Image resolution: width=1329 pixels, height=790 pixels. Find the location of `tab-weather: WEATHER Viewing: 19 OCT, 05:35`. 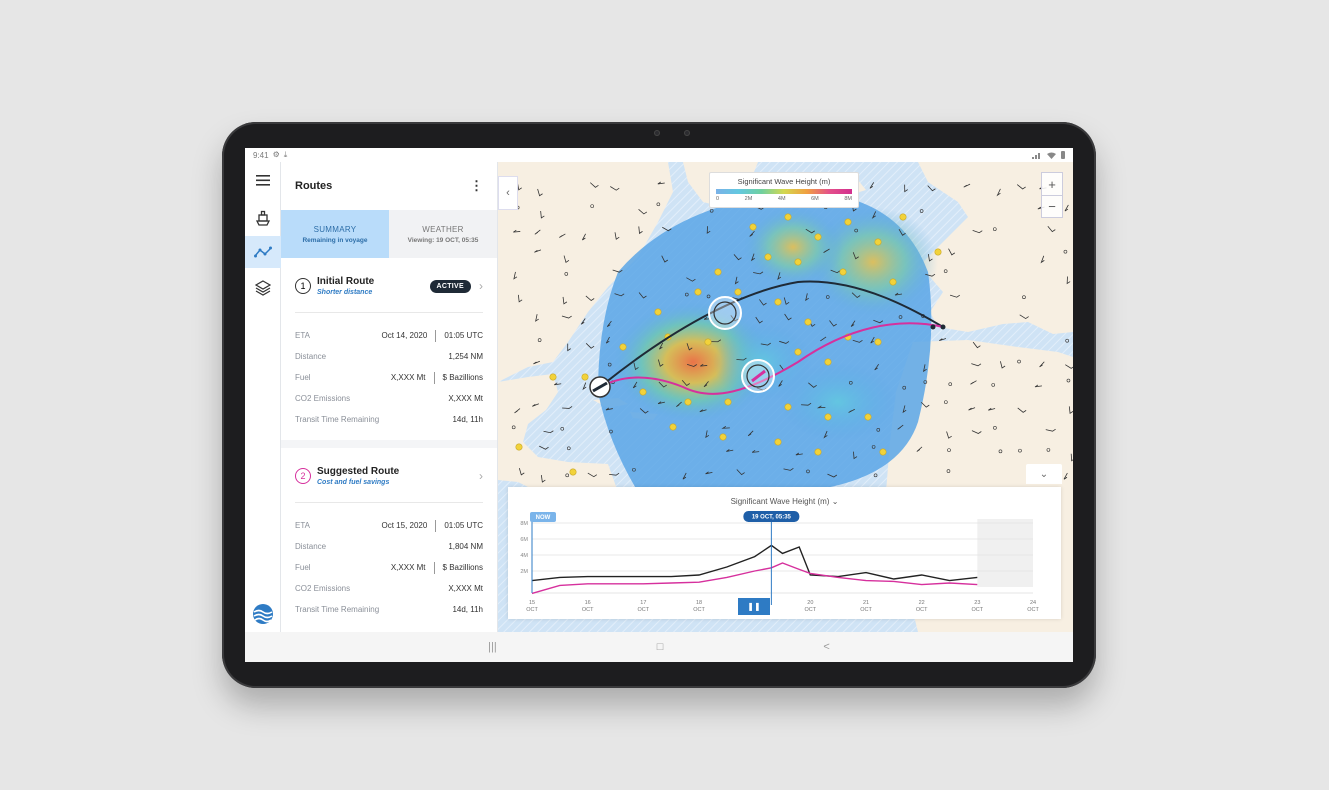

tab-weather: WEATHER Viewing: 19 OCT, 05:35 is located at coordinates (443, 234).